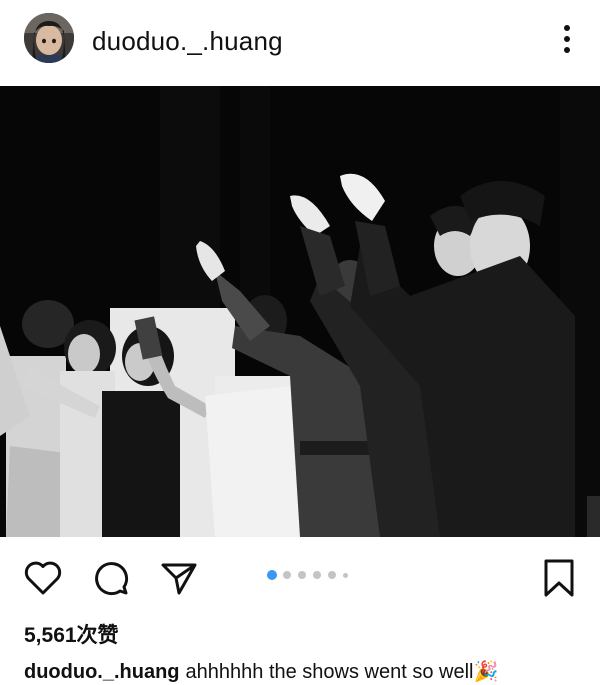 The height and width of the screenshot is (685, 600). What do you see at coordinates (187, 41) in the screenshot?
I see `post-username: duoduo._.huang` at bounding box center [187, 41].